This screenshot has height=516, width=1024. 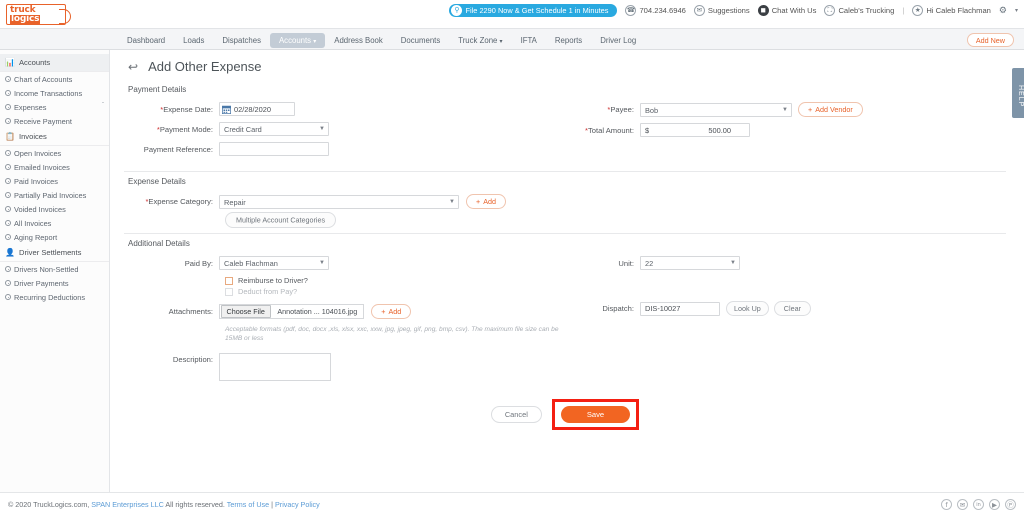 I want to click on look-up-button: Look Up, so click(x=747, y=308).